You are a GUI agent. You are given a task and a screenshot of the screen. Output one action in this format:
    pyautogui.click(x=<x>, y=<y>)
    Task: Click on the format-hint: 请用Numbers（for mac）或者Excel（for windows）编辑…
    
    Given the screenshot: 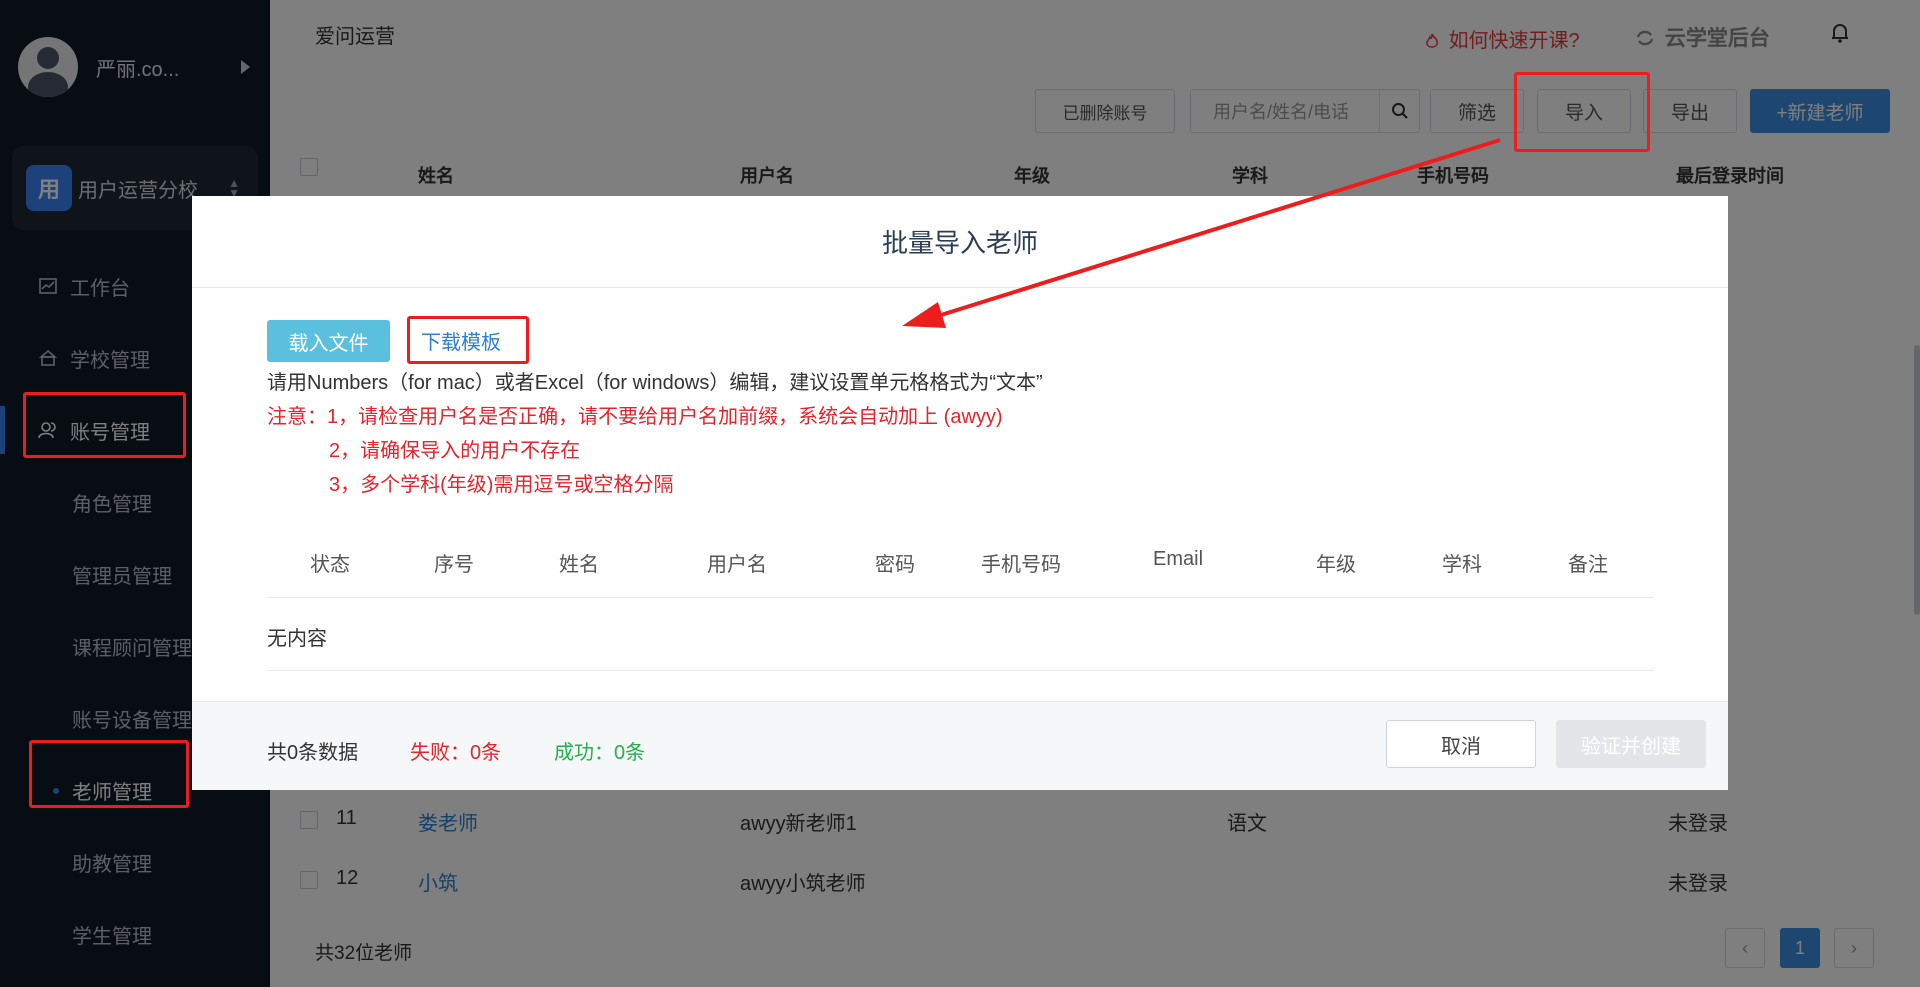 What is the action you would take?
    pyautogui.click(x=655, y=383)
    